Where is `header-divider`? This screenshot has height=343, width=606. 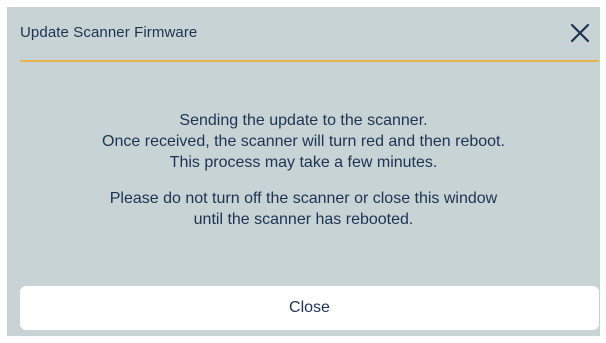 header-divider is located at coordinates (309, 61).